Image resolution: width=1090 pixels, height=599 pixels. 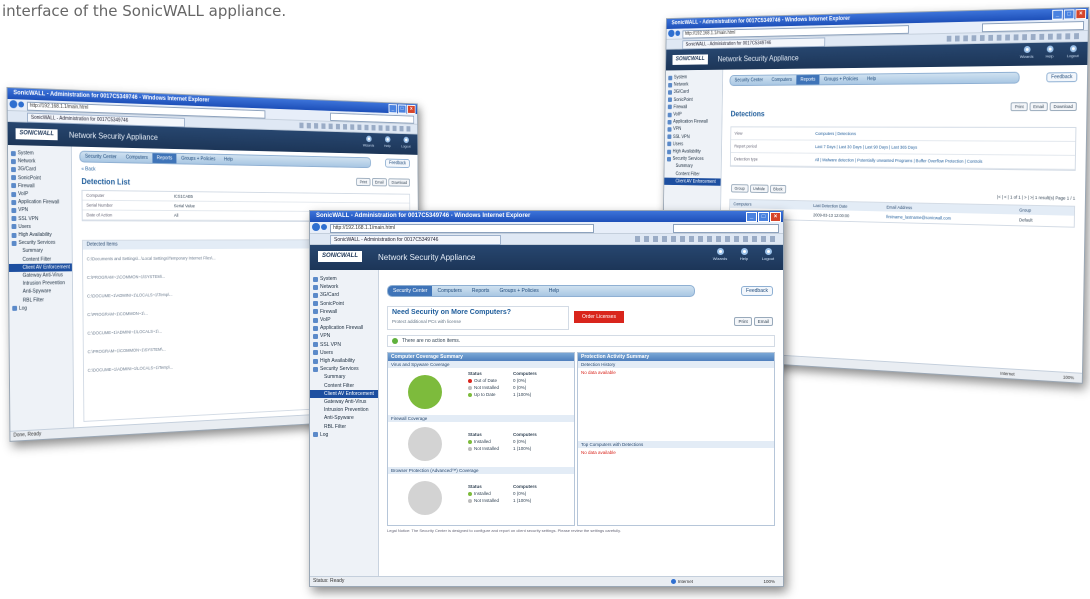 I want to click on legend-item: Not Installed, so click(x=483, y=387).